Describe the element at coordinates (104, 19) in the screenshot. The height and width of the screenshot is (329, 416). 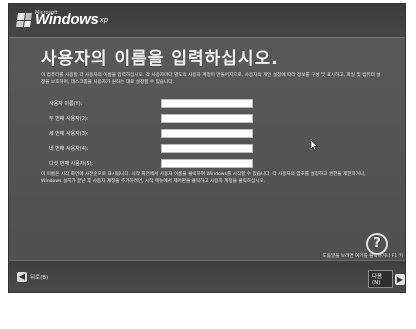
I see `brand-suffix: xp` at that location.